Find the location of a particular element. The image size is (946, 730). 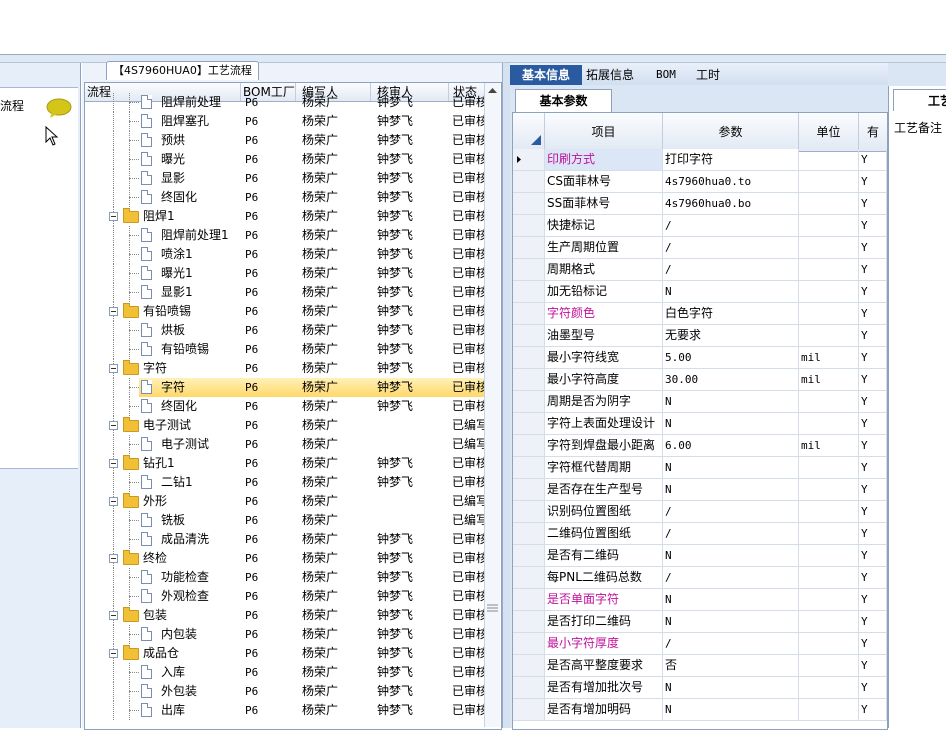

tab-basic-params: 基本参数 is located at coordinates (563, 100).